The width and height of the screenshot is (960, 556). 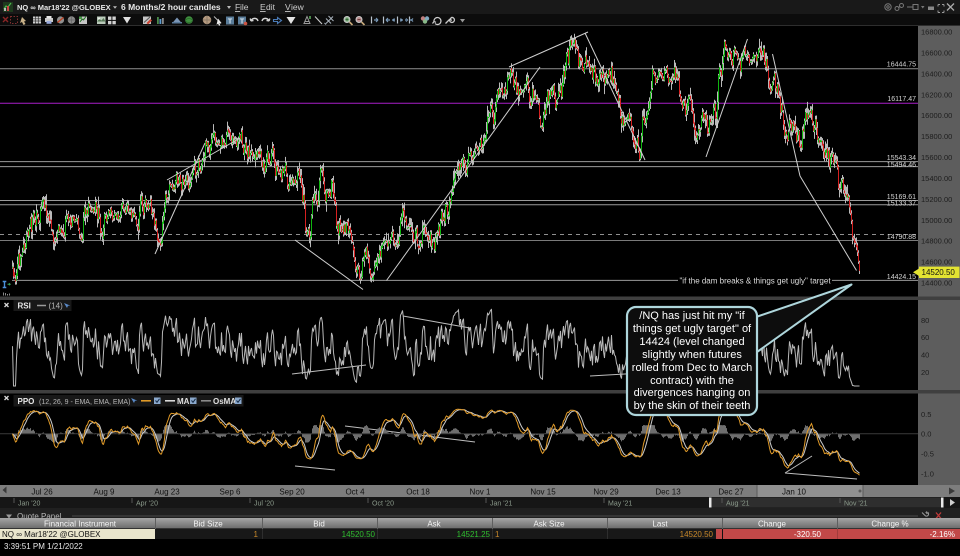 I want to click on svg-text: 16600.00, so click(x=936, y=53).